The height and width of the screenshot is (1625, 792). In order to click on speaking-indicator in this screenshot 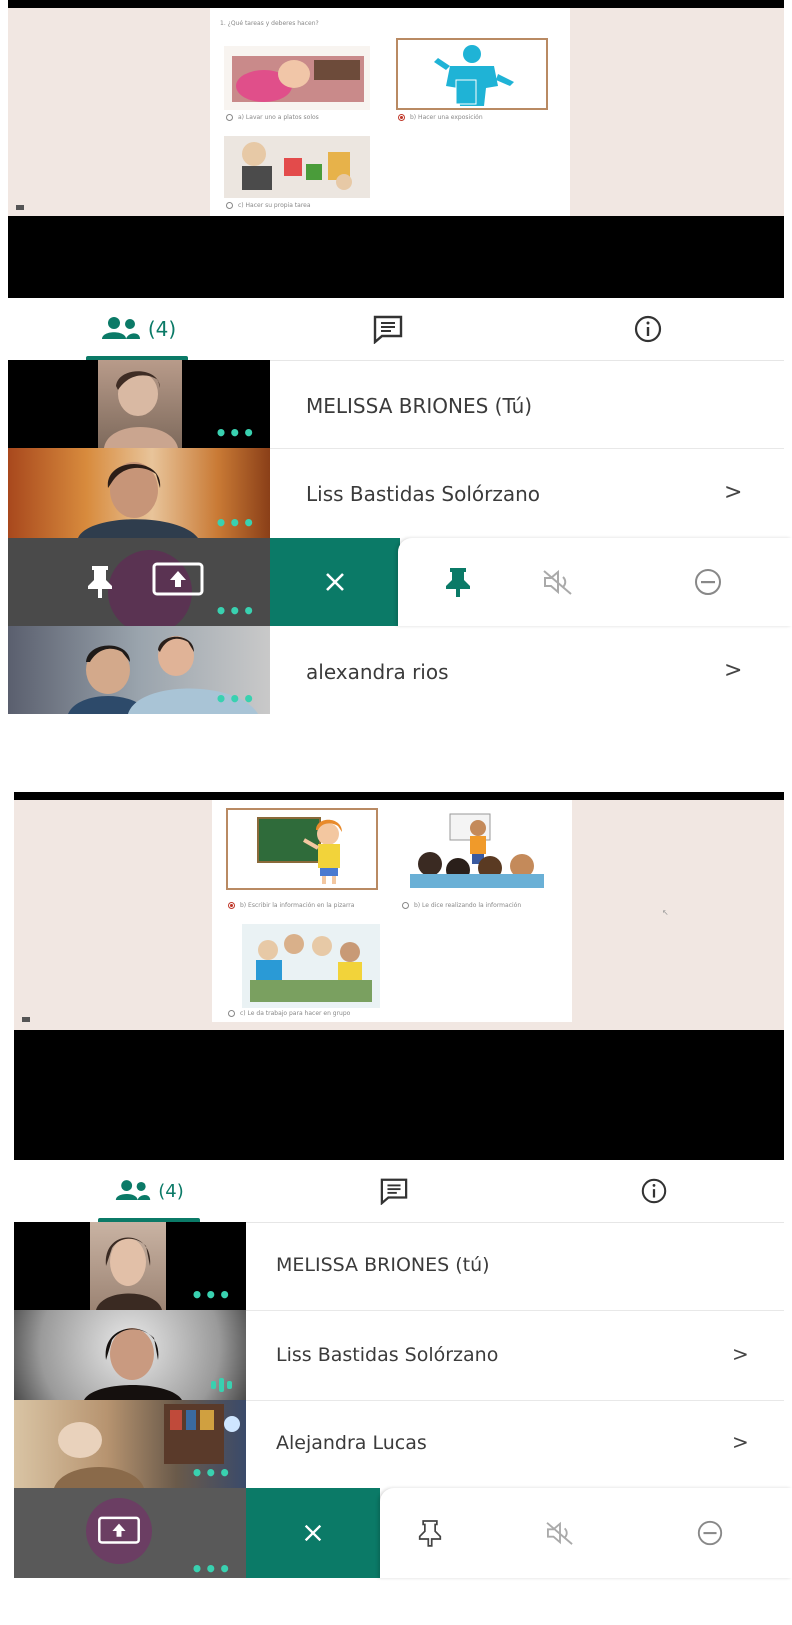, I will do `click(221, 1385)`.